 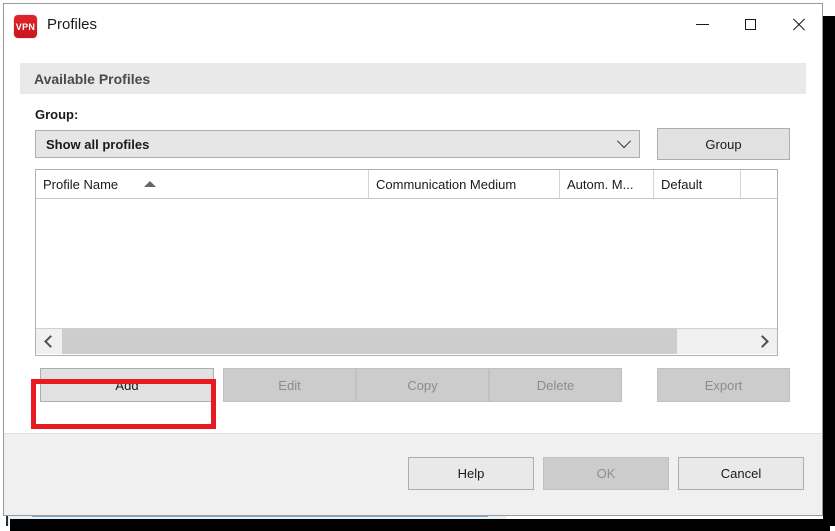 I want to click on column-header-default: Default, so click(x=697, y=184).